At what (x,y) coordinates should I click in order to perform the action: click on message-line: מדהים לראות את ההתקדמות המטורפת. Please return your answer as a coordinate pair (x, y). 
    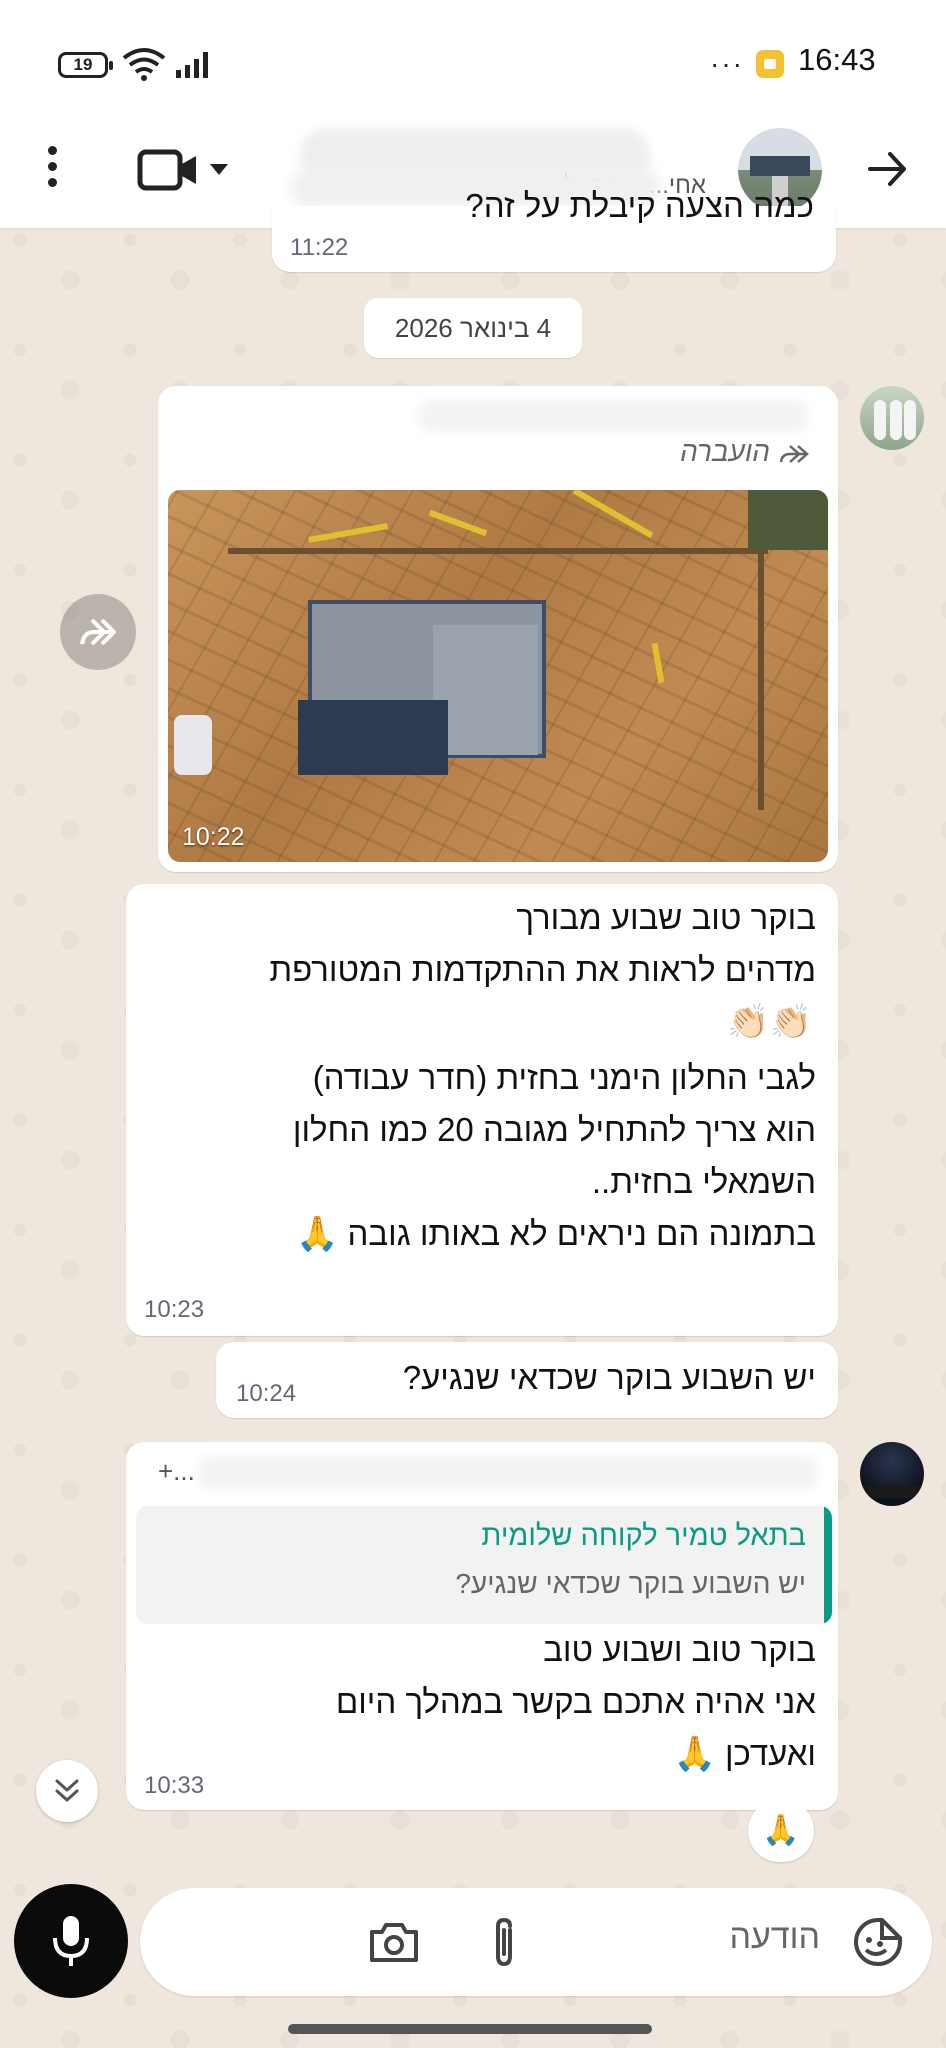
    Looking at the image, I should click on (542, 969).